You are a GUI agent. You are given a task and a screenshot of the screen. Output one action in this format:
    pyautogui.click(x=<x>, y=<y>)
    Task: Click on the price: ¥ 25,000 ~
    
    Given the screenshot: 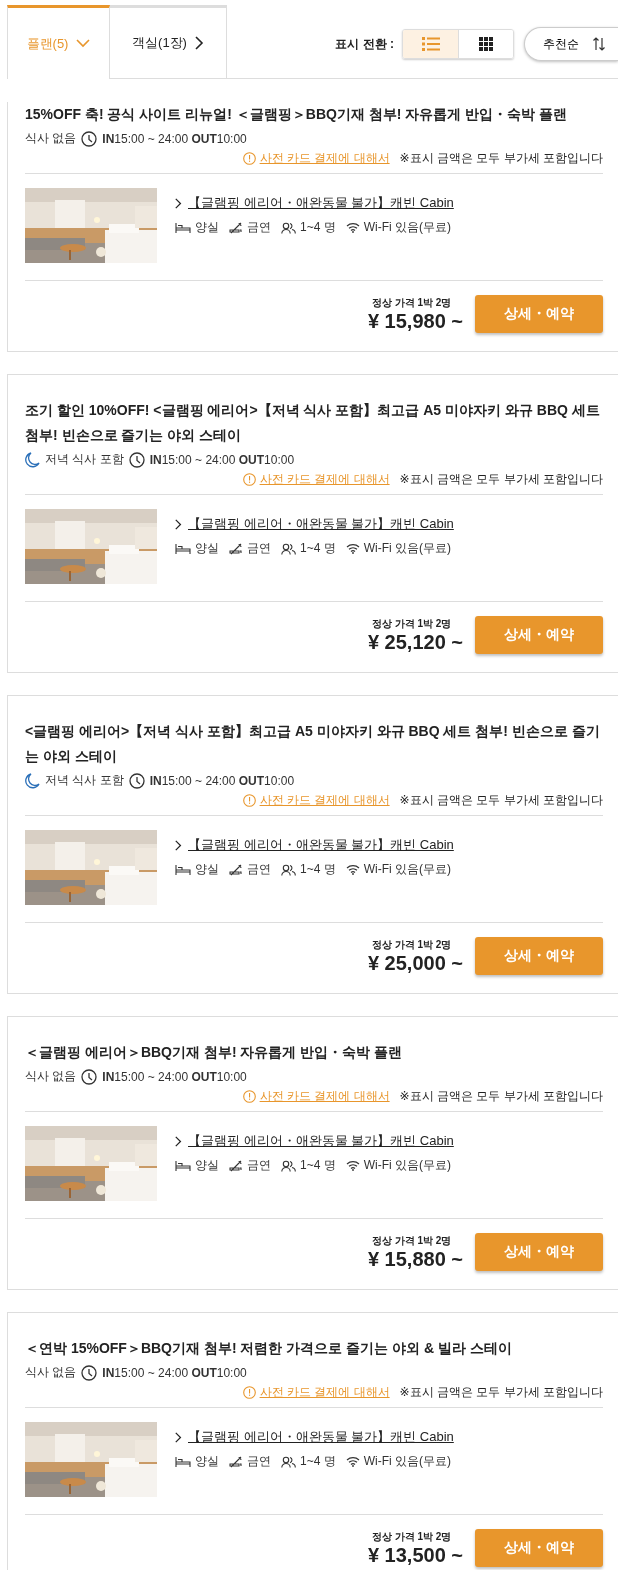 What is the action you would take?
    pyautogui.click(x=415, y=963)
    